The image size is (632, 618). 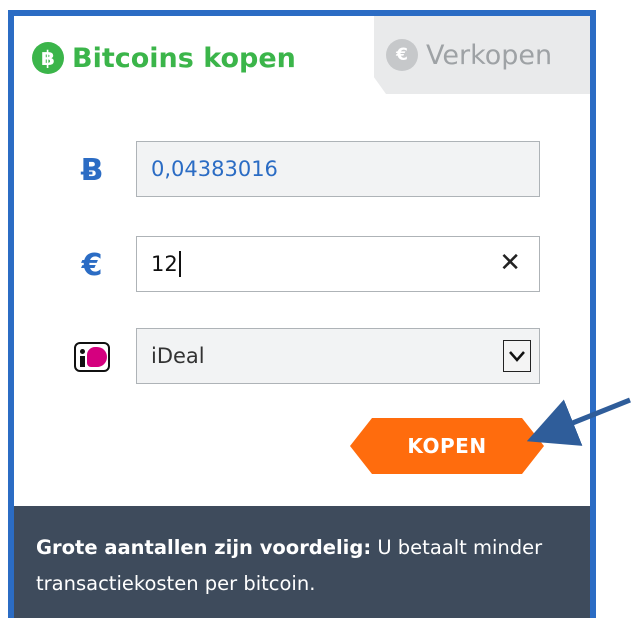 What do you see at coordinates (510, 263) in the screenshot?
I see `close-icon: ✕` at bounding box center [510, 263].